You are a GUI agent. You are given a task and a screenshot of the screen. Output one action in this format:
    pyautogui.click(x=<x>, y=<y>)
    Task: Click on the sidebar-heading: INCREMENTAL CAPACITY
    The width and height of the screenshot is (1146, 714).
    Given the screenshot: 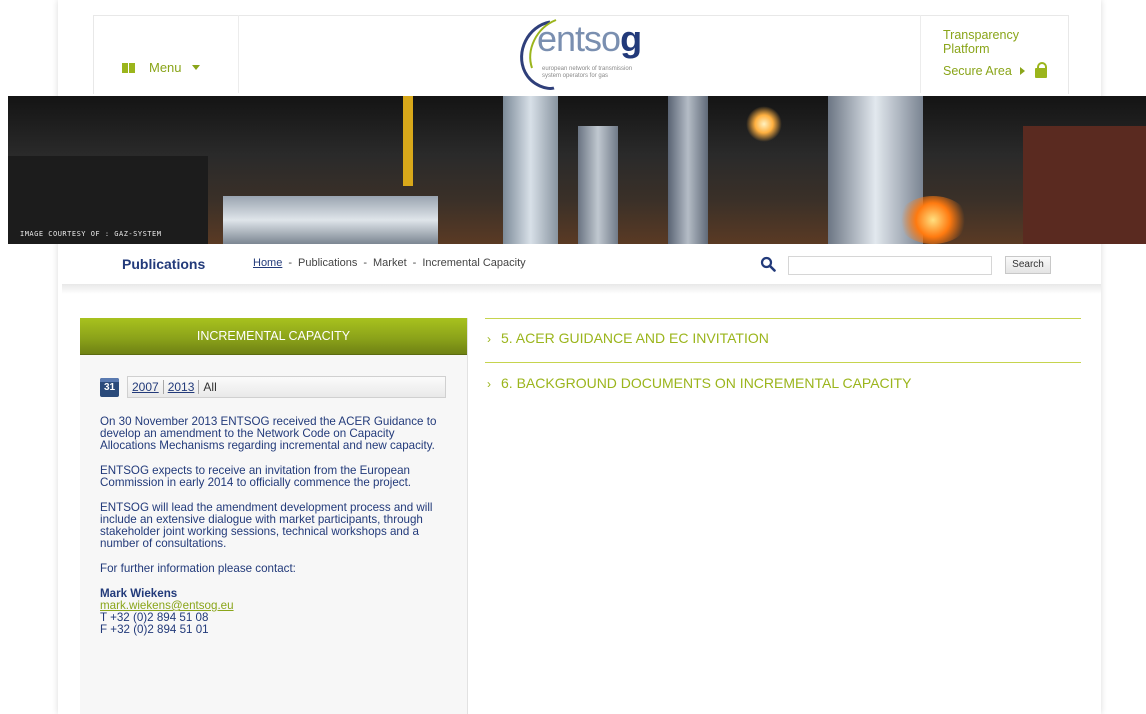 What is the action you would take?
    pyautogui.click(x=273, y=336)
    